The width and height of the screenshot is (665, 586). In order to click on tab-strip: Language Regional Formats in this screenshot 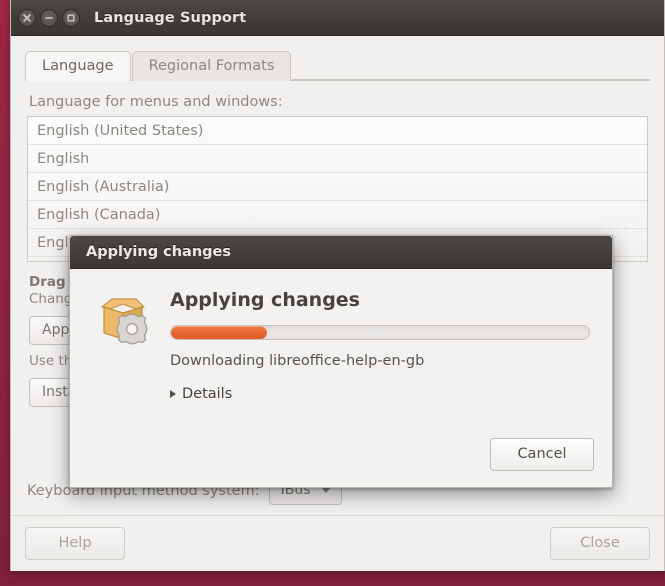, I will do `click(337, 64)`.